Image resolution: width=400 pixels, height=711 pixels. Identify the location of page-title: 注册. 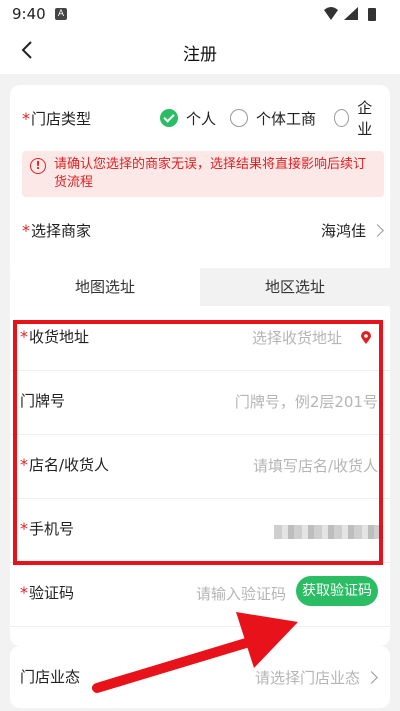
(200, 55).